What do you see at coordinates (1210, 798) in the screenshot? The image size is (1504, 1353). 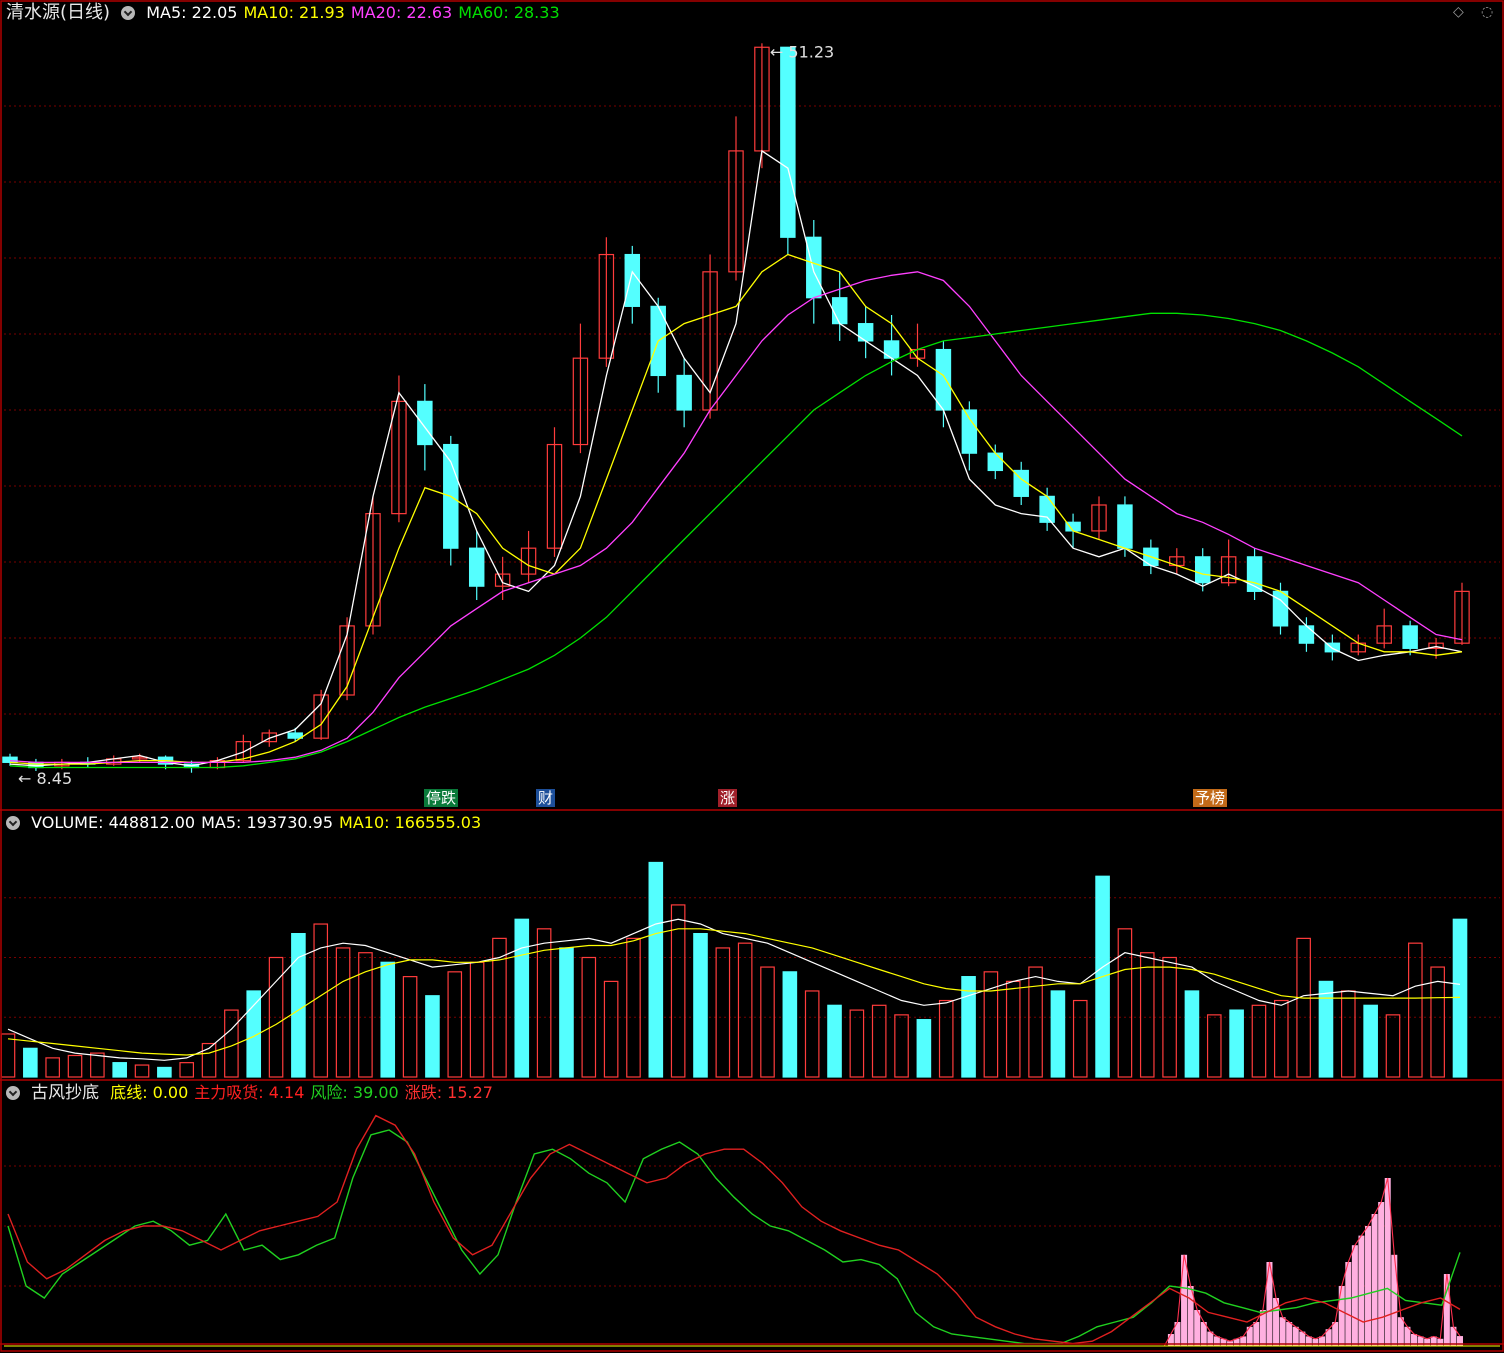 I see `event-tag-3: 予榜` at bounding box center [1210, 798].